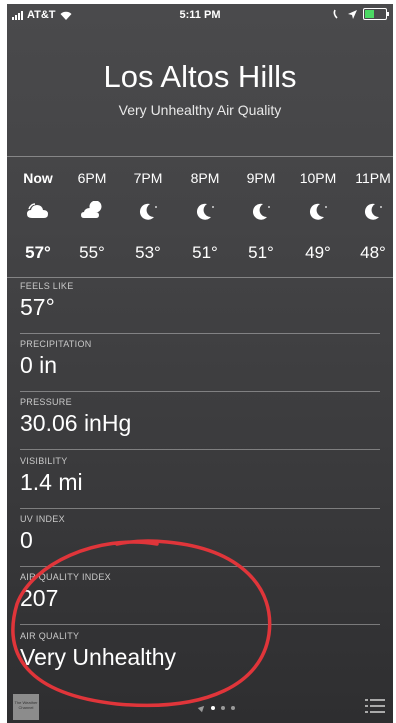 The image size is (396, 723). What do you see at coordinates (47, 286) in the screenshot?
I see `detail-label: FEELS LIKE` at bounding box center [47, 286].